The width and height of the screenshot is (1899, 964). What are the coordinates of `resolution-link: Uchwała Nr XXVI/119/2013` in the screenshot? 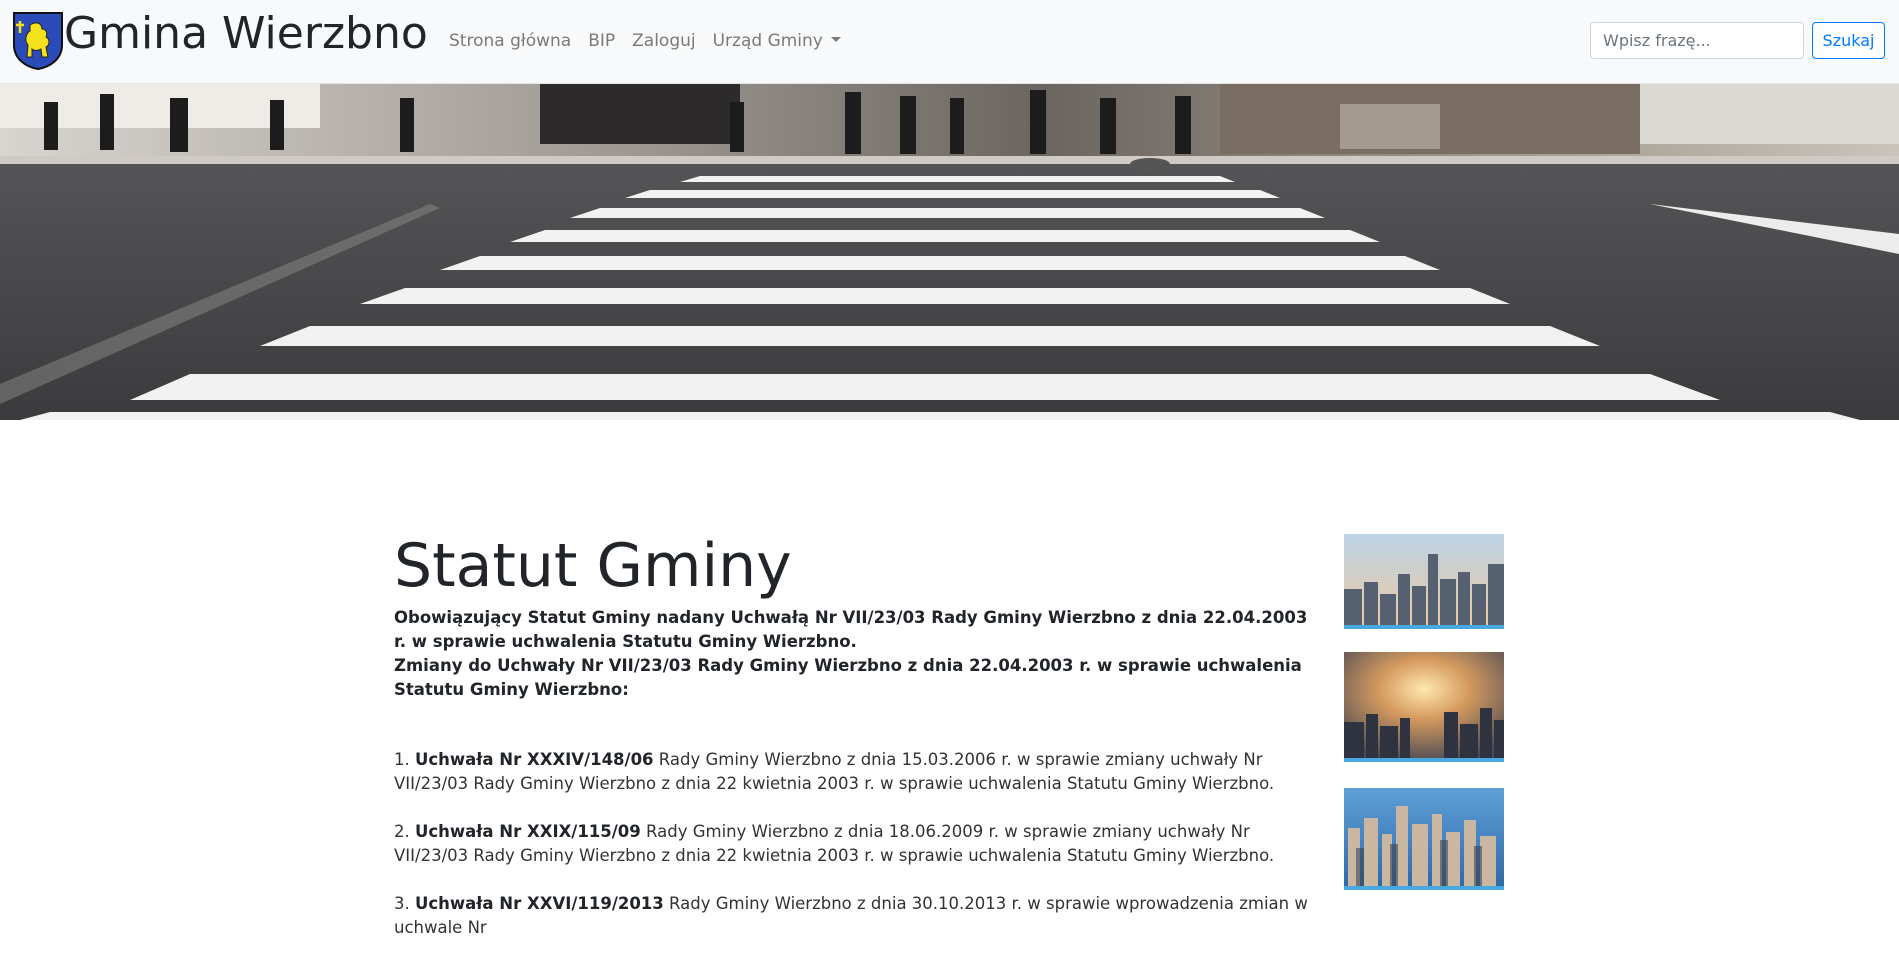 It's located at (539, 903).